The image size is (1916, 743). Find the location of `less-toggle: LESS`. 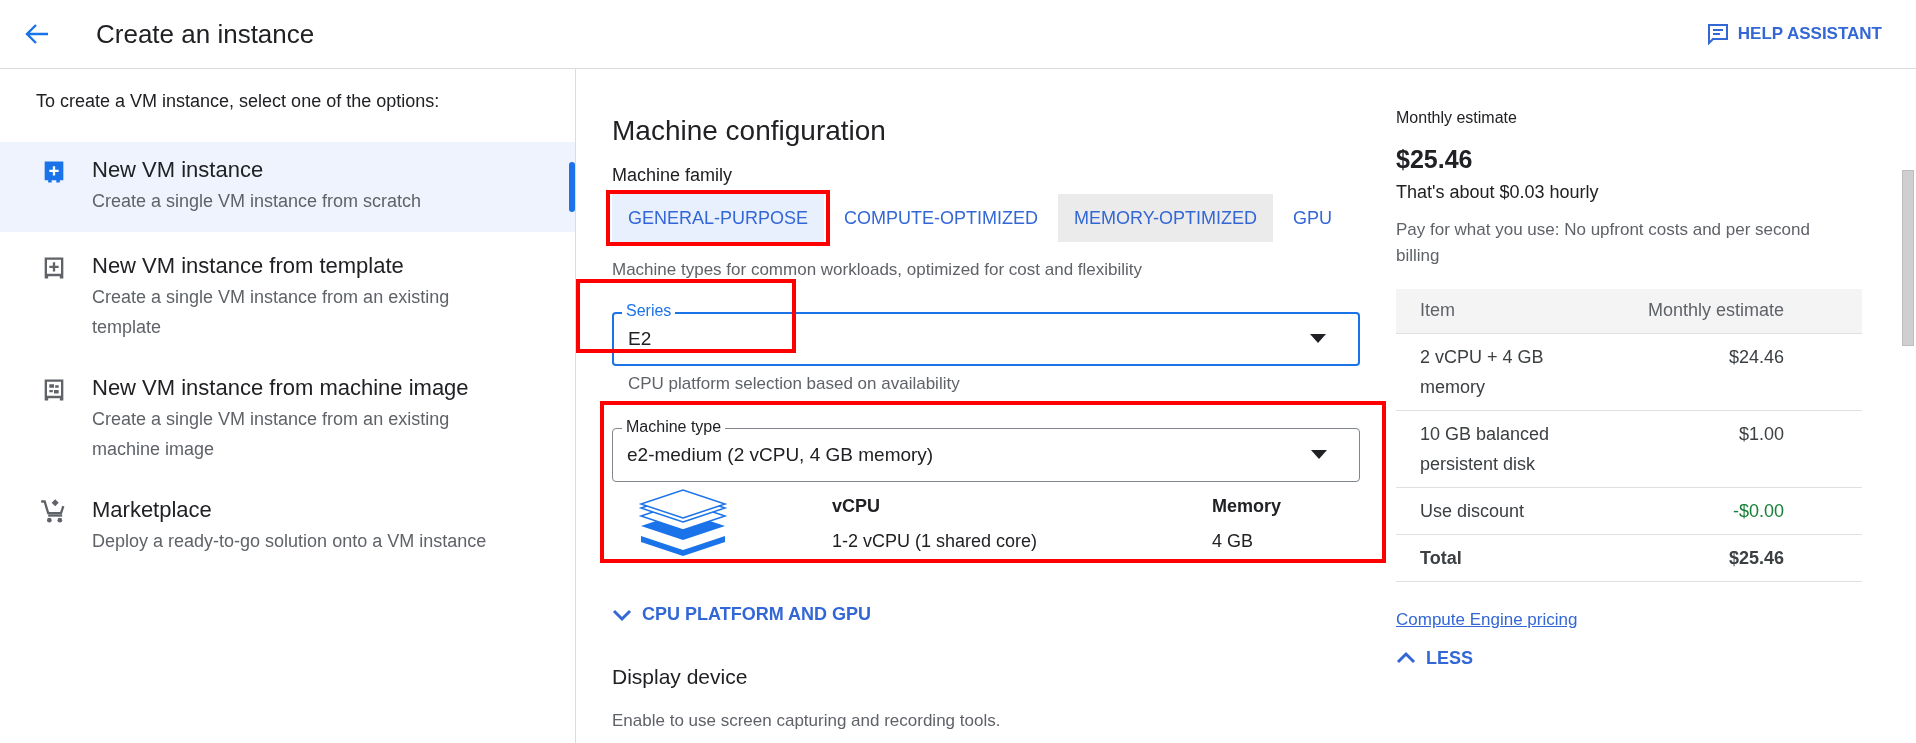

less-toggle: LESS is located at coordinates (1434, 658).